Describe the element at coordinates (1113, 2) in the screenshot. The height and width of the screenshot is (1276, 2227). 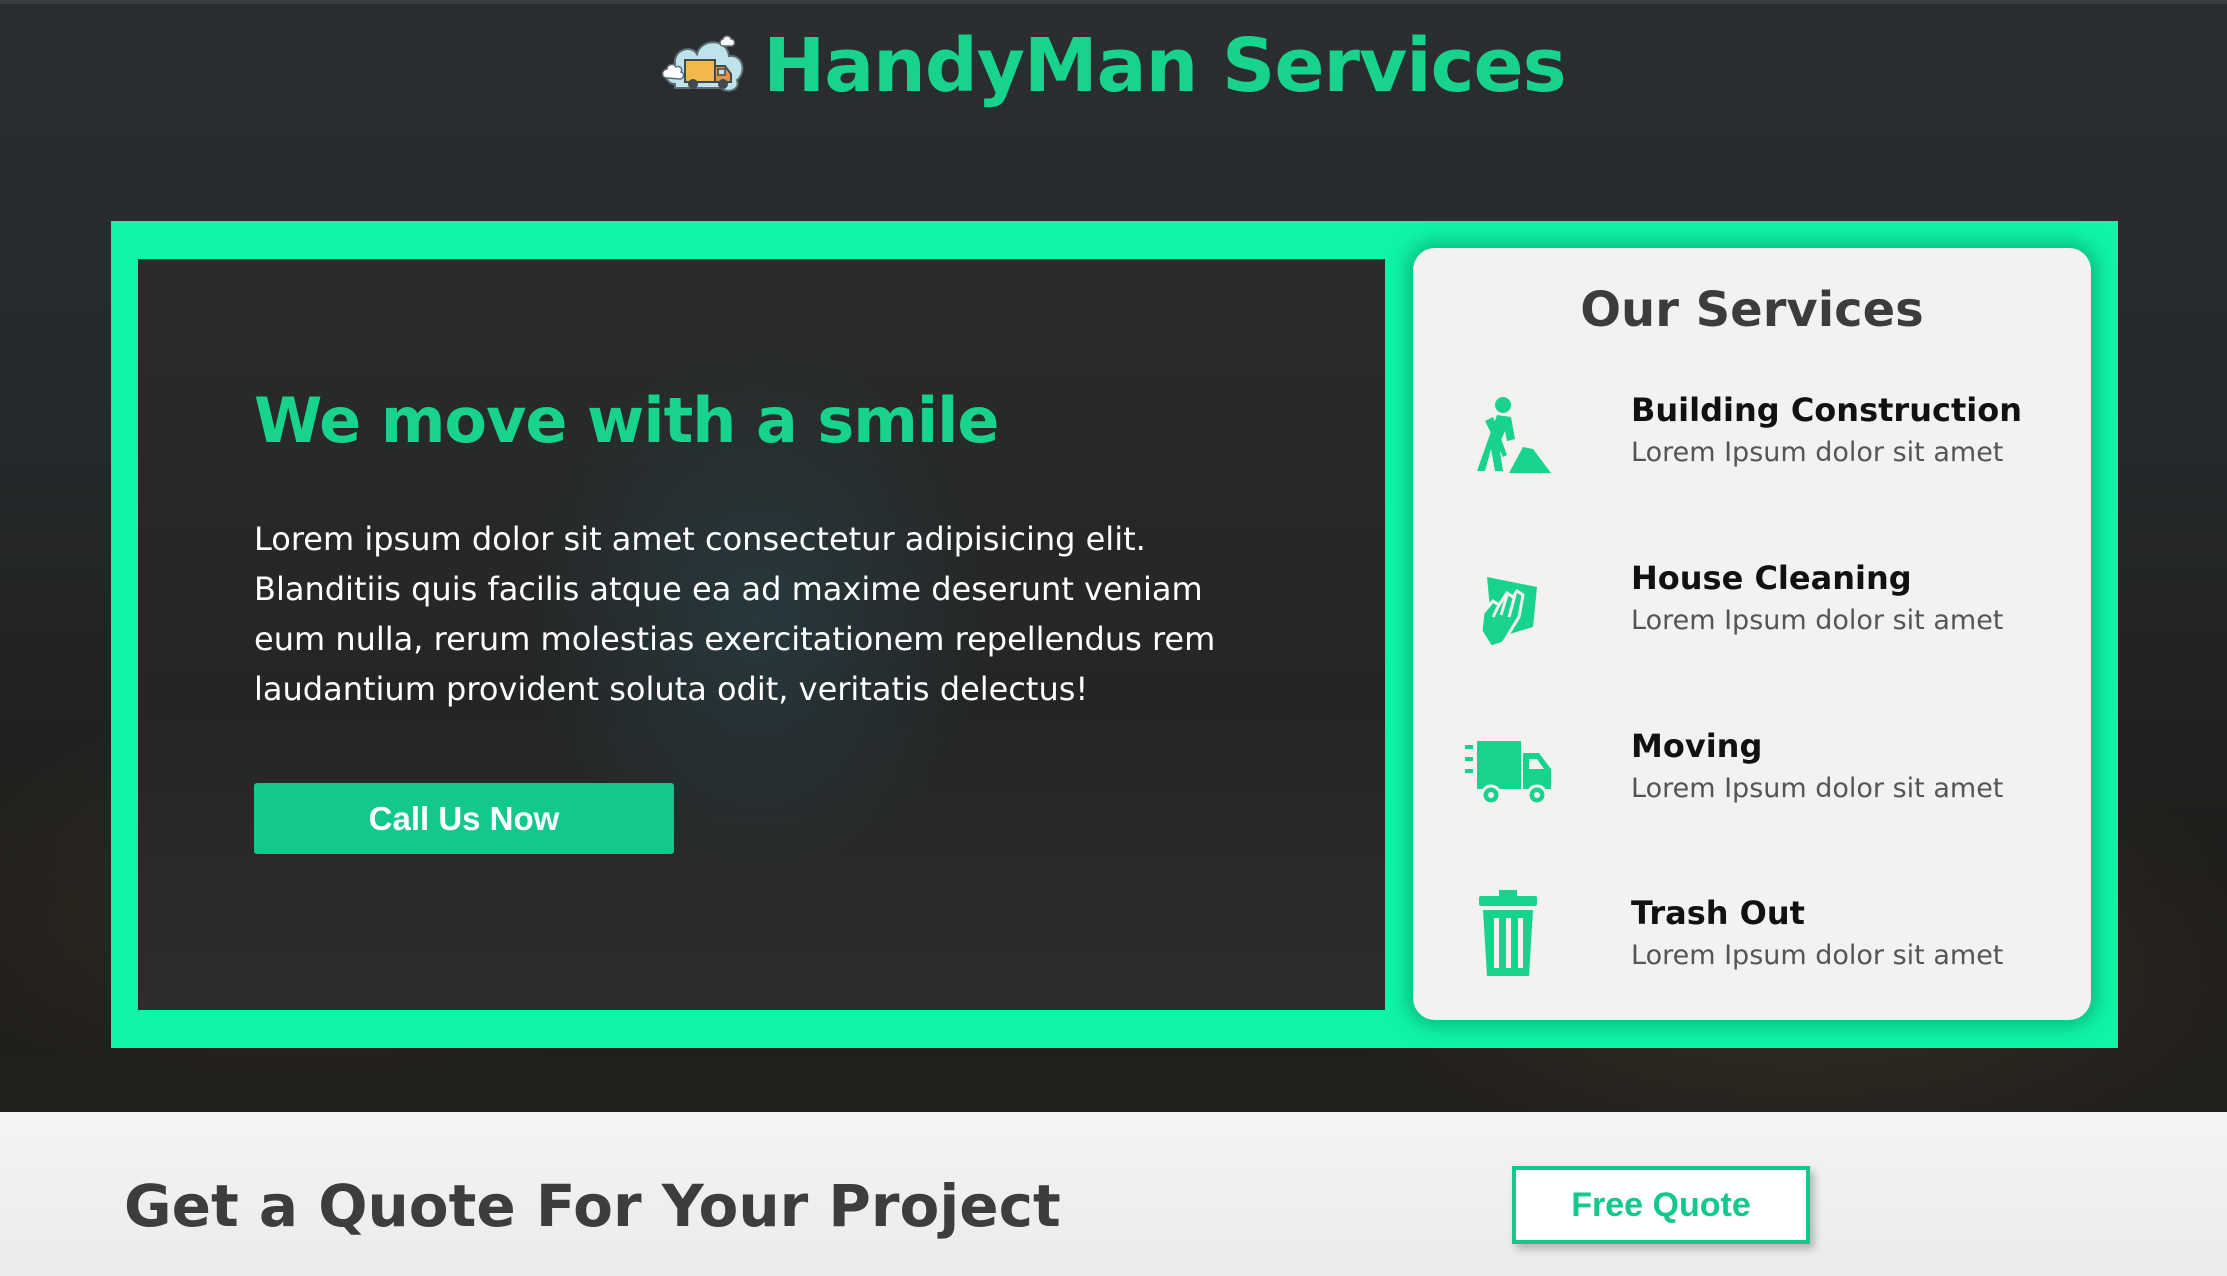
I see `top-border` at that location.